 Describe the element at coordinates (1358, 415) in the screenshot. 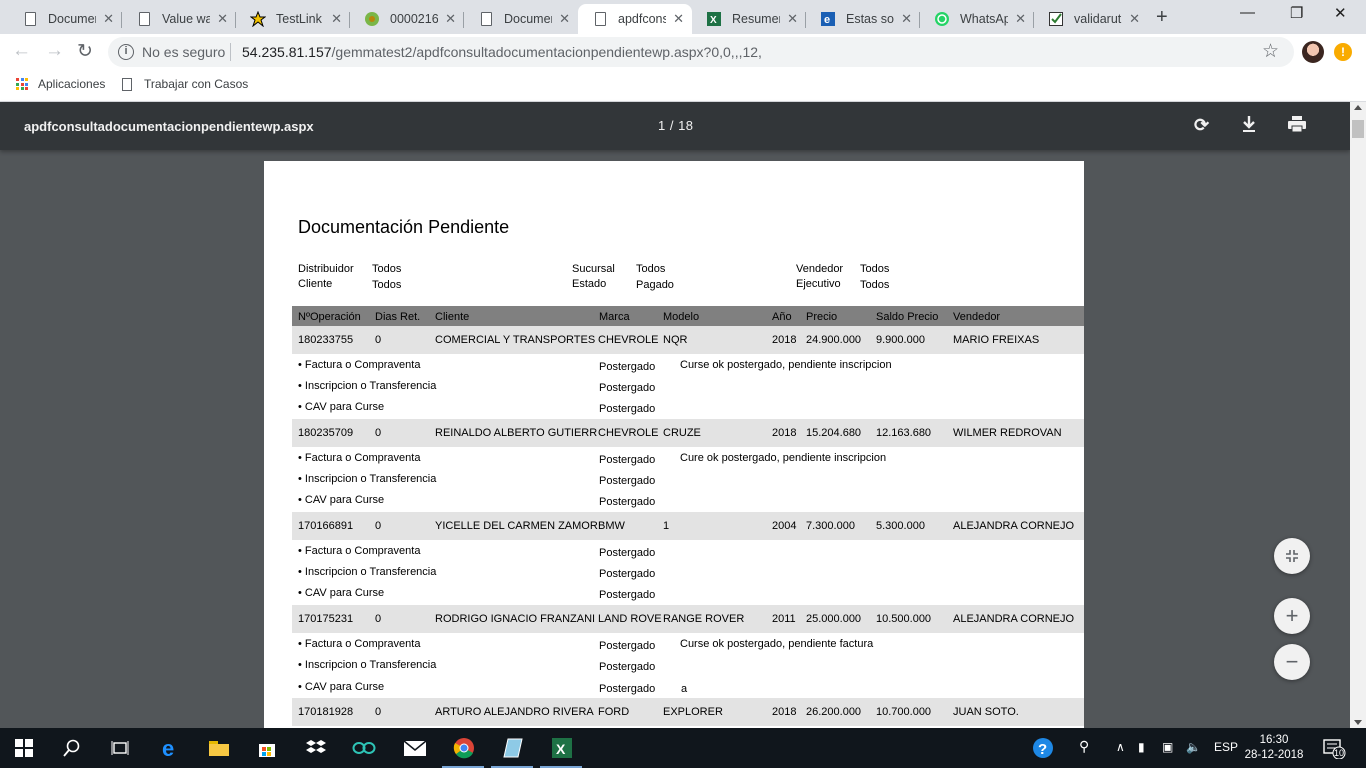

I see `vertical-scrollbar` at that location.